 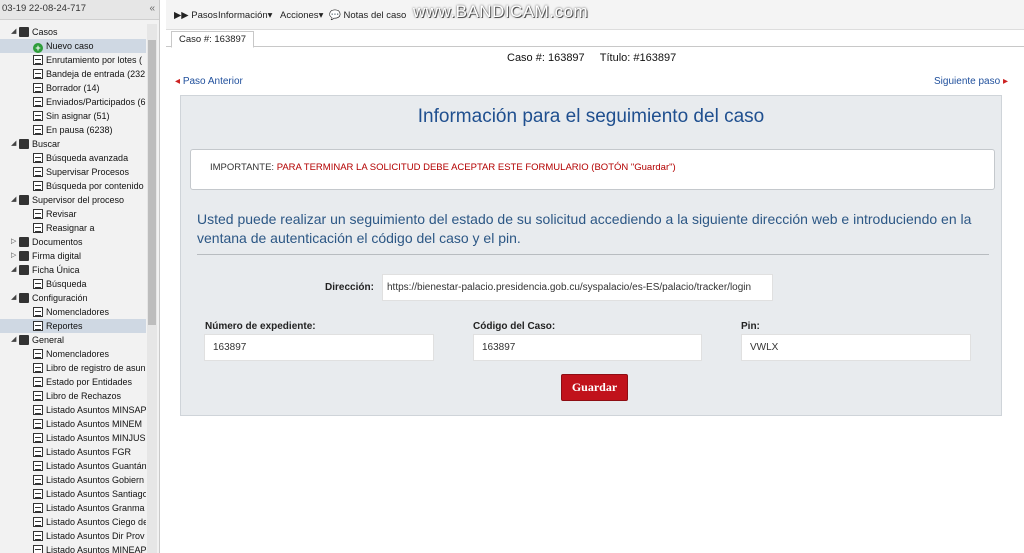 I want to click on play-icon: ▶▶, so click(x=181, y=15).